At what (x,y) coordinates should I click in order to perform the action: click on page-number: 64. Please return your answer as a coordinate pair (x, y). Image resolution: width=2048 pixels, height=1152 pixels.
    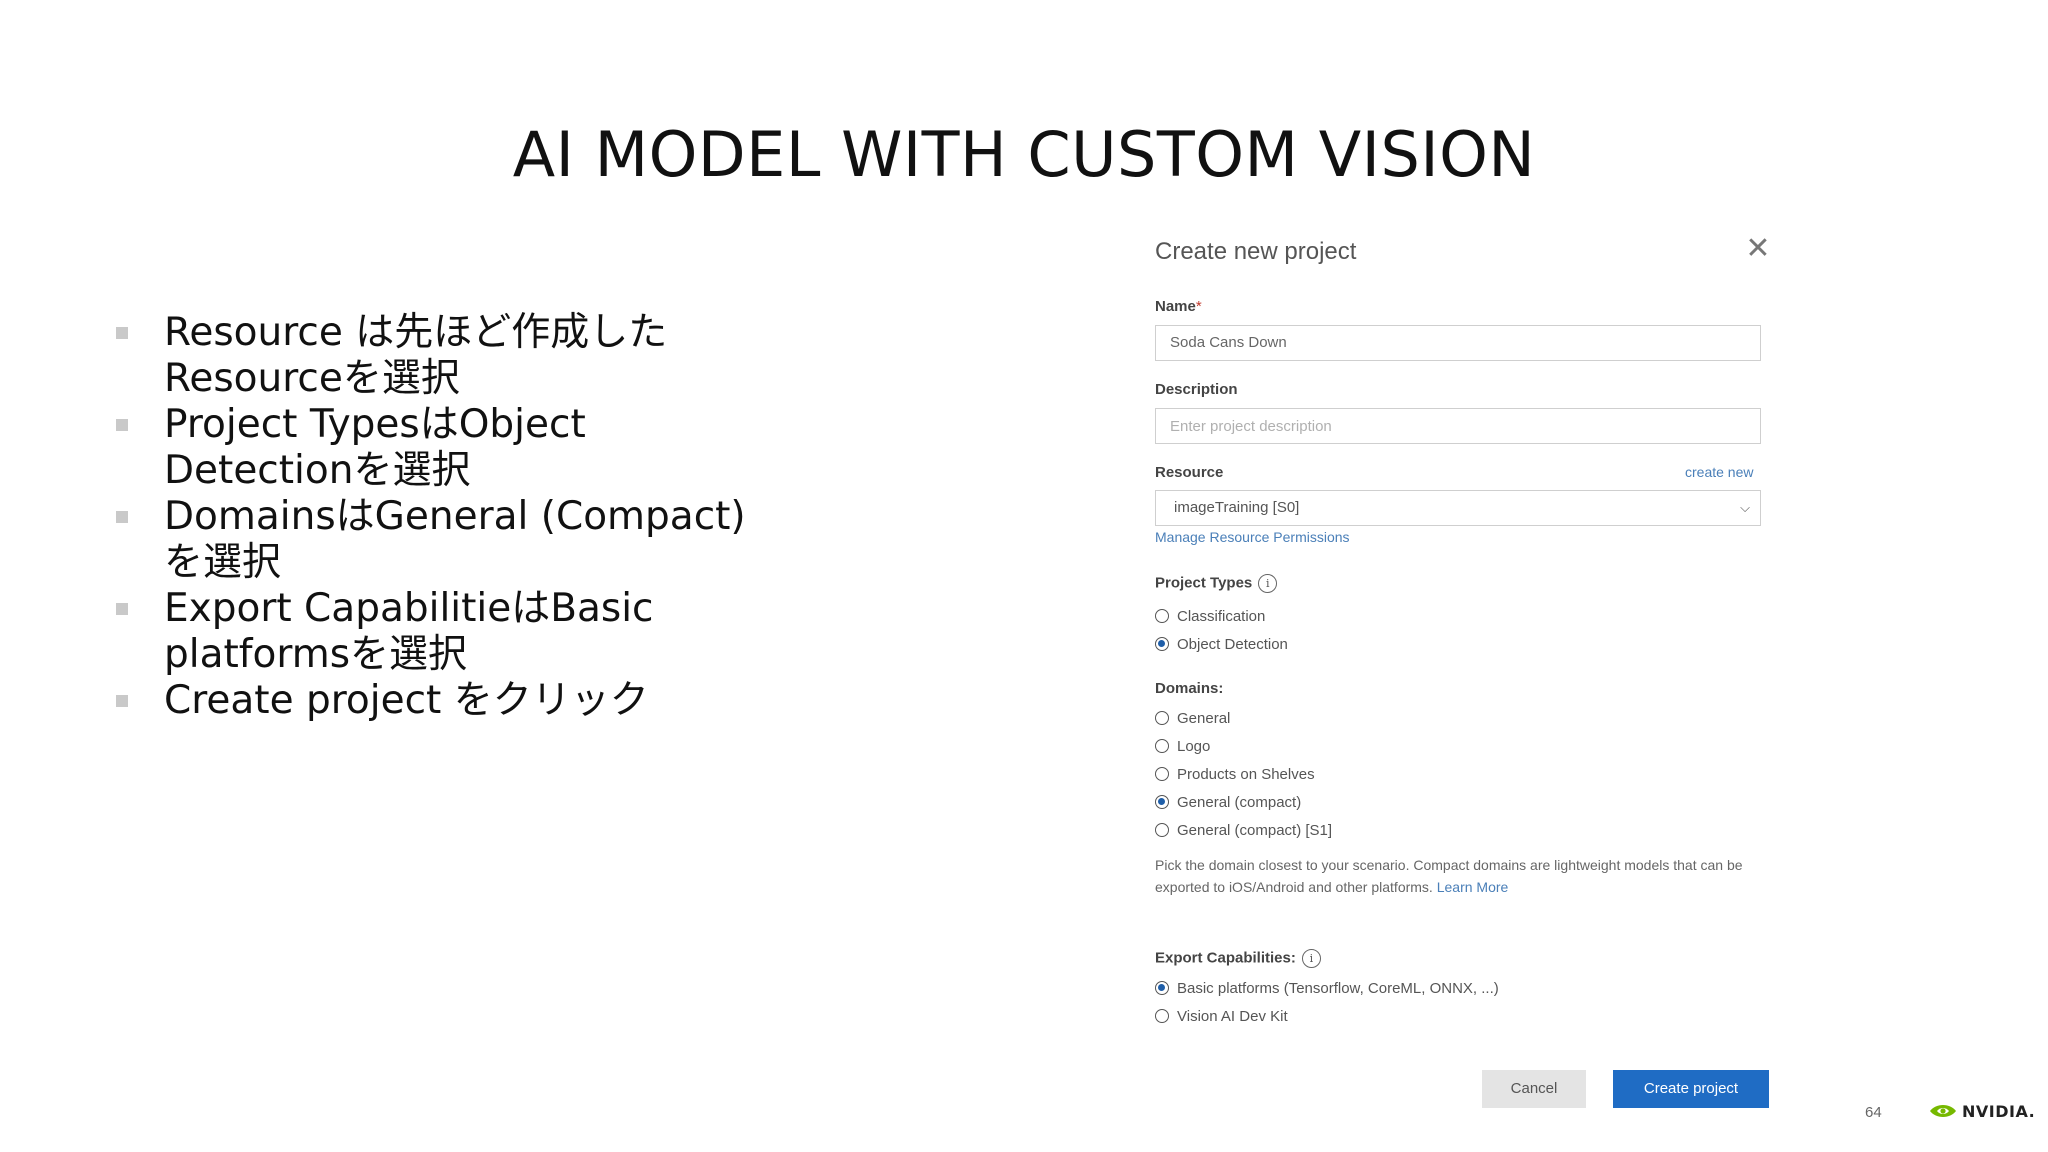
    Looking at the image, I should click on (1873, 1112).